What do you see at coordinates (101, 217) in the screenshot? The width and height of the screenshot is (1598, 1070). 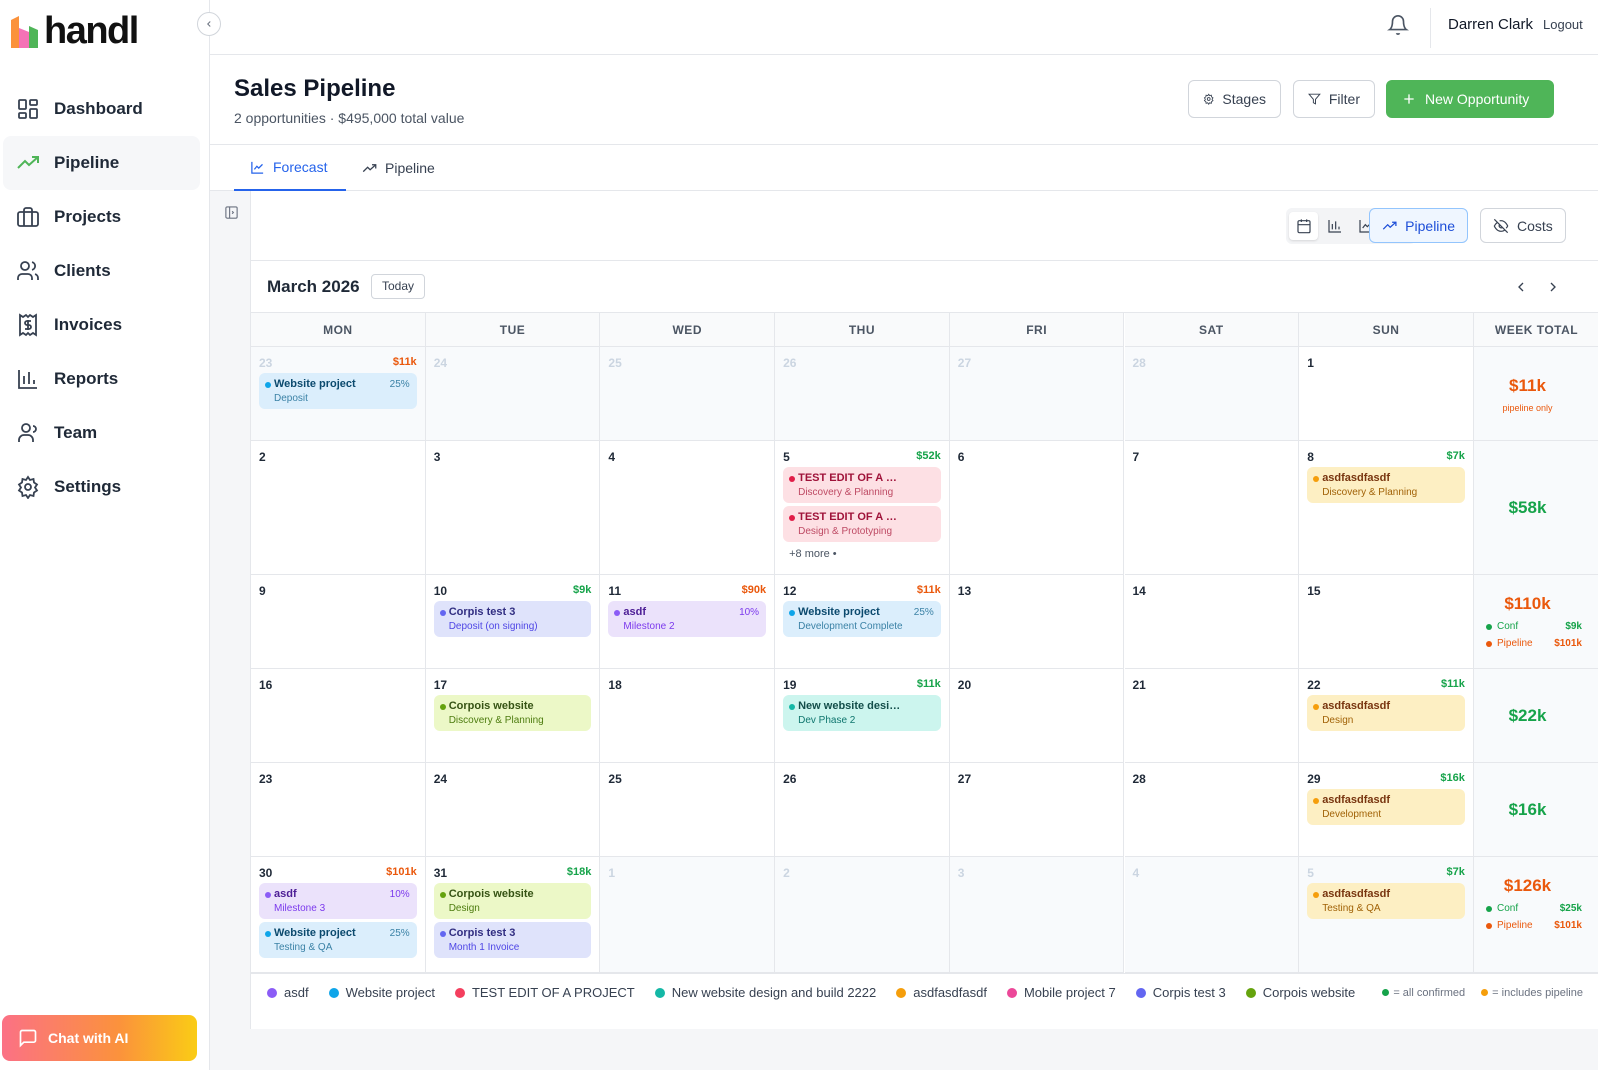 I see `sidebar-item-projects: Projects` at bounding box center [101, 217].